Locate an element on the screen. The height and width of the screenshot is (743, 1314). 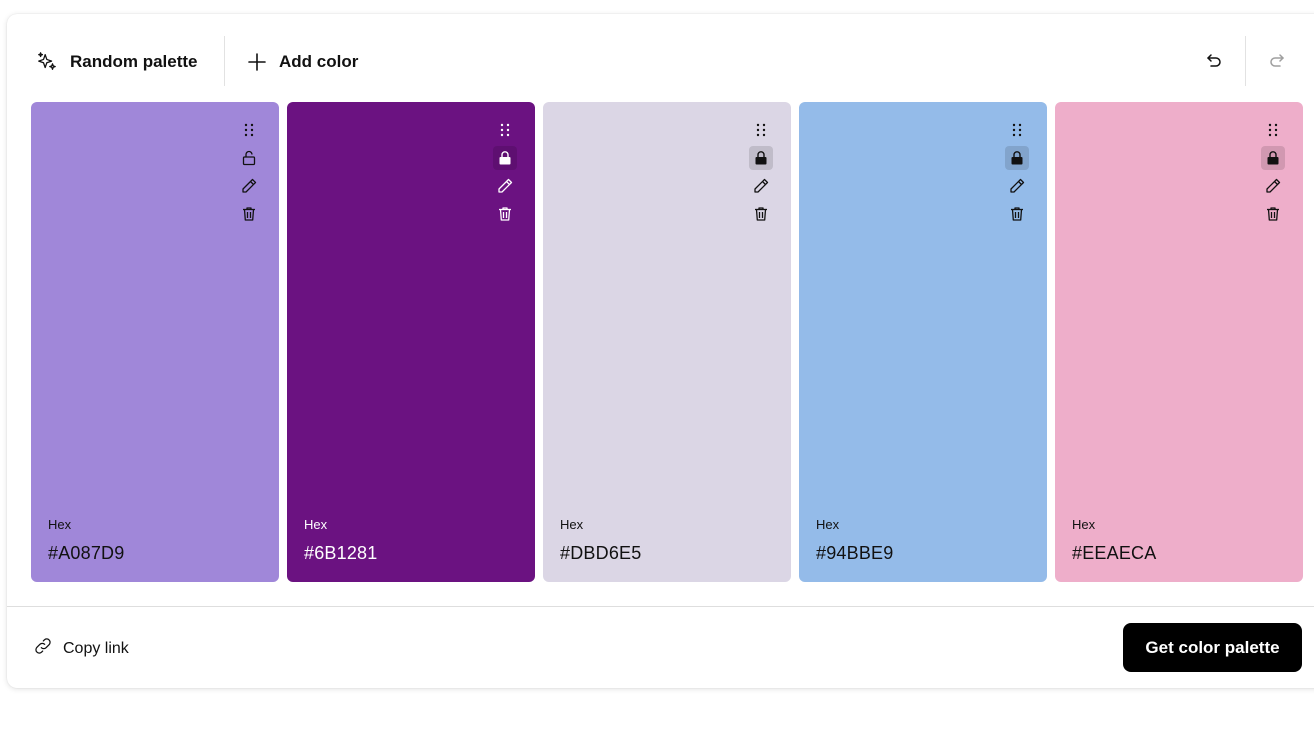
add-color-label: Add color is located at coordinates (319, 61).